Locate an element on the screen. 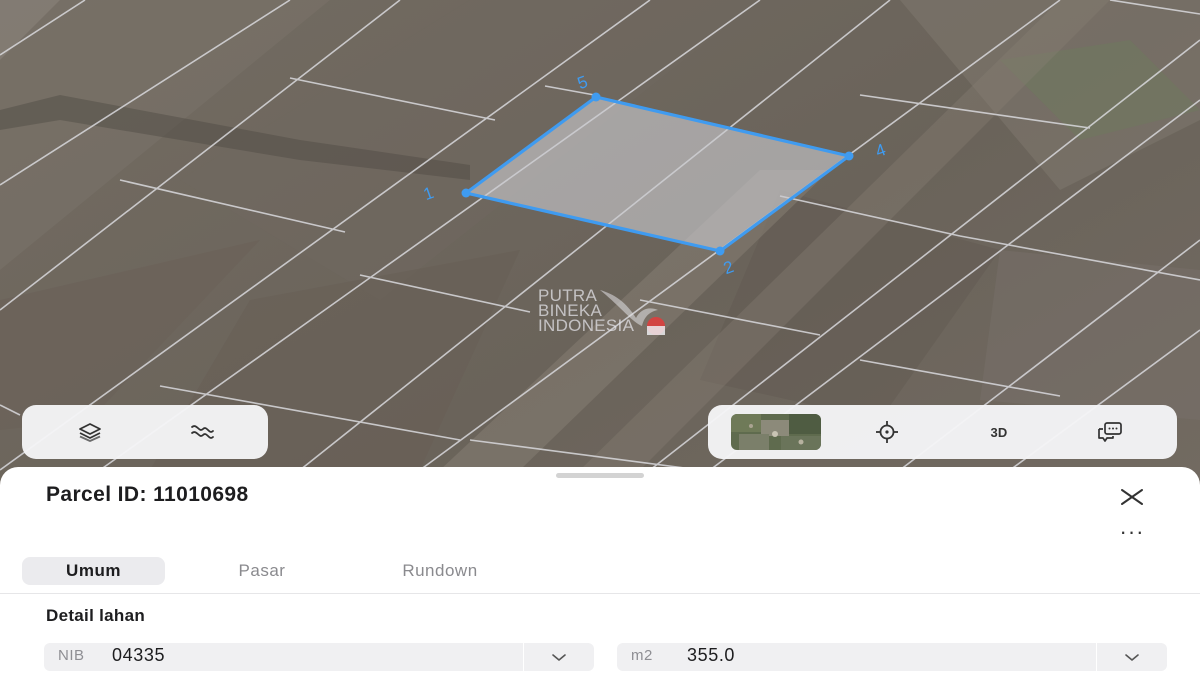  more-options-button: ··· is located at coordinates (1132, 533).